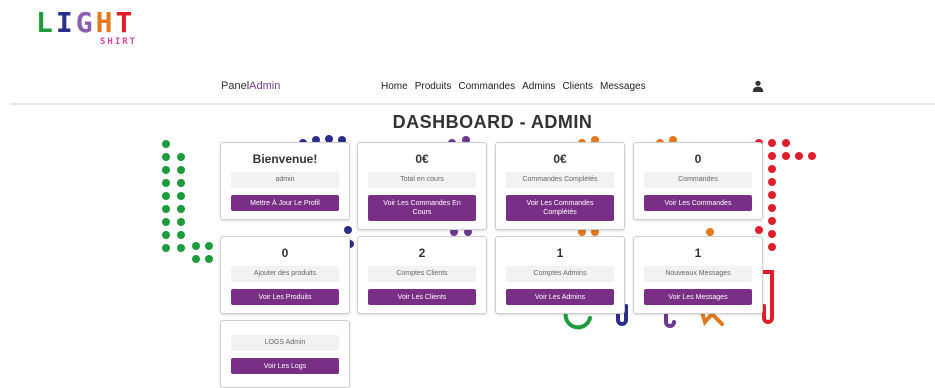 The height and width of the screenshot is (388, 935). I want to click on card-label: Ajouter des produits, so click(285, 274).